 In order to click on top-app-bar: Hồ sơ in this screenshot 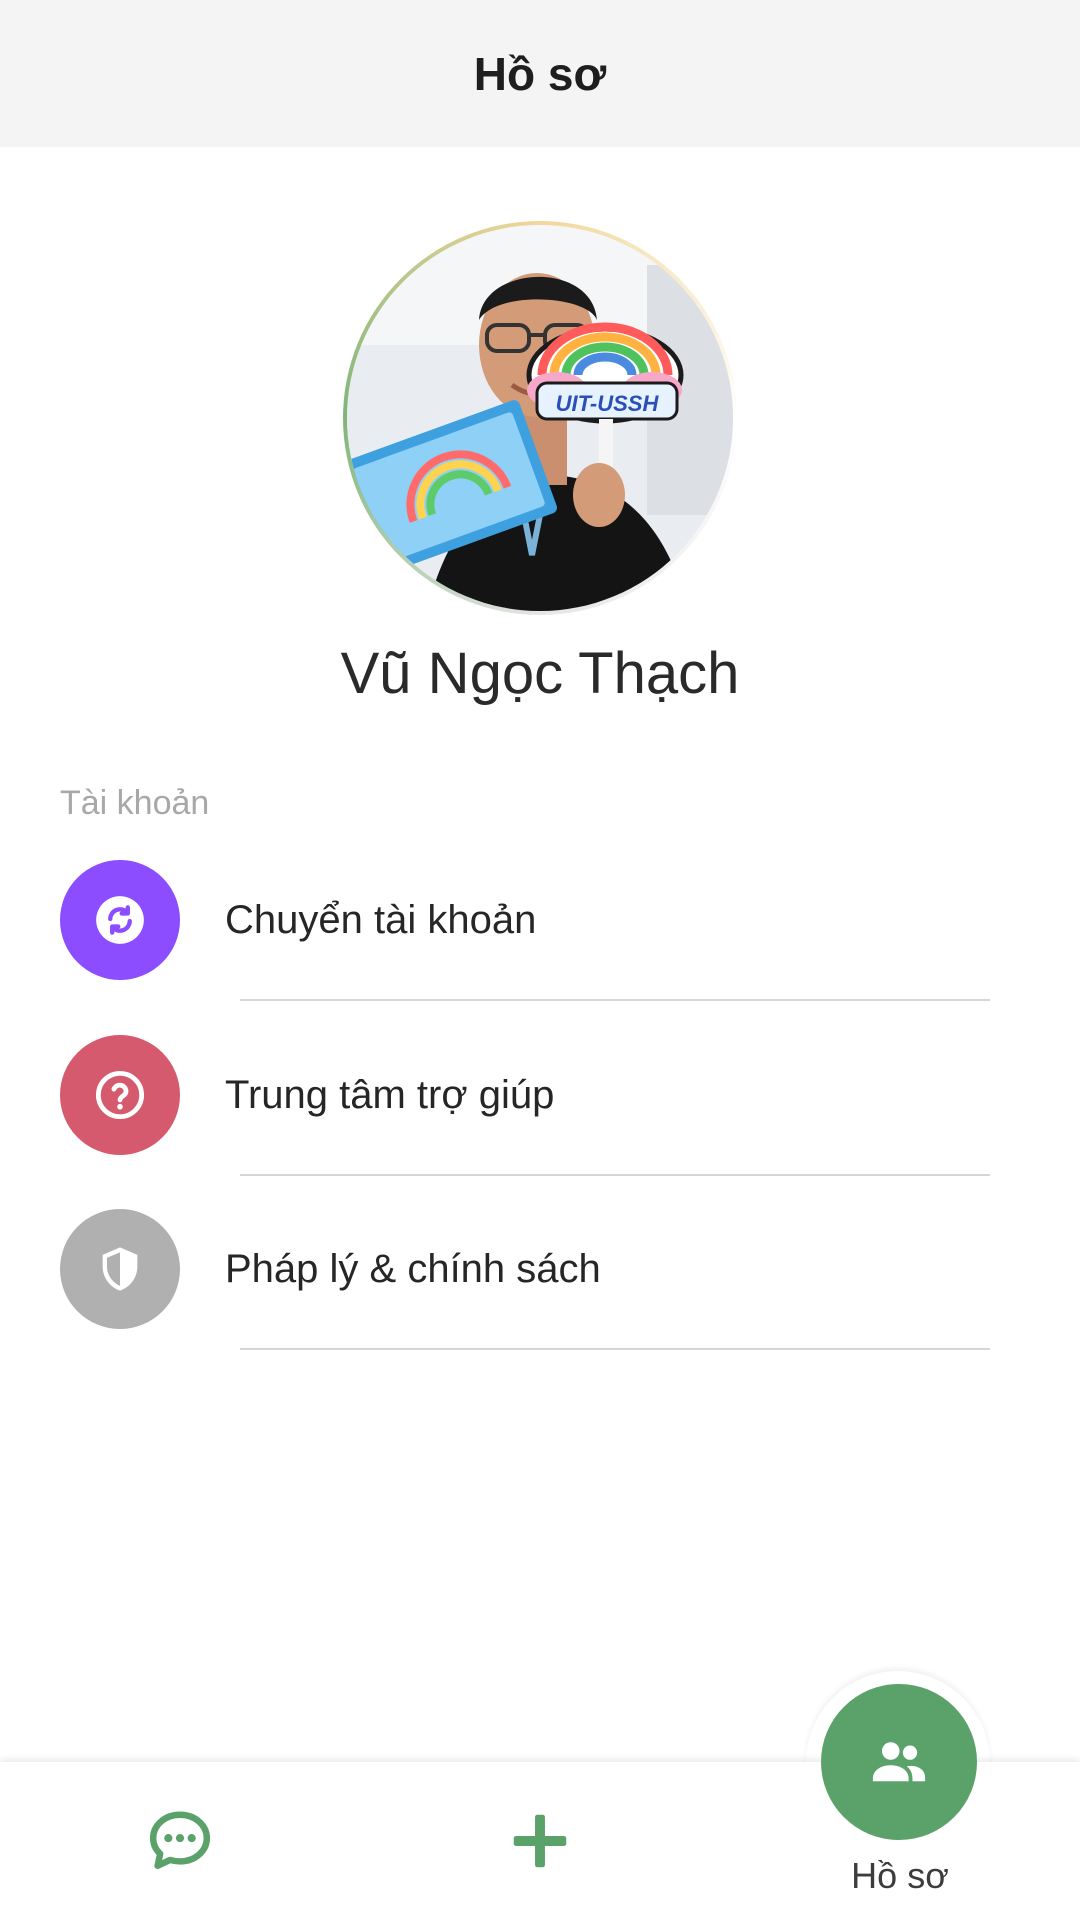, I will do `click(540, 73)`.